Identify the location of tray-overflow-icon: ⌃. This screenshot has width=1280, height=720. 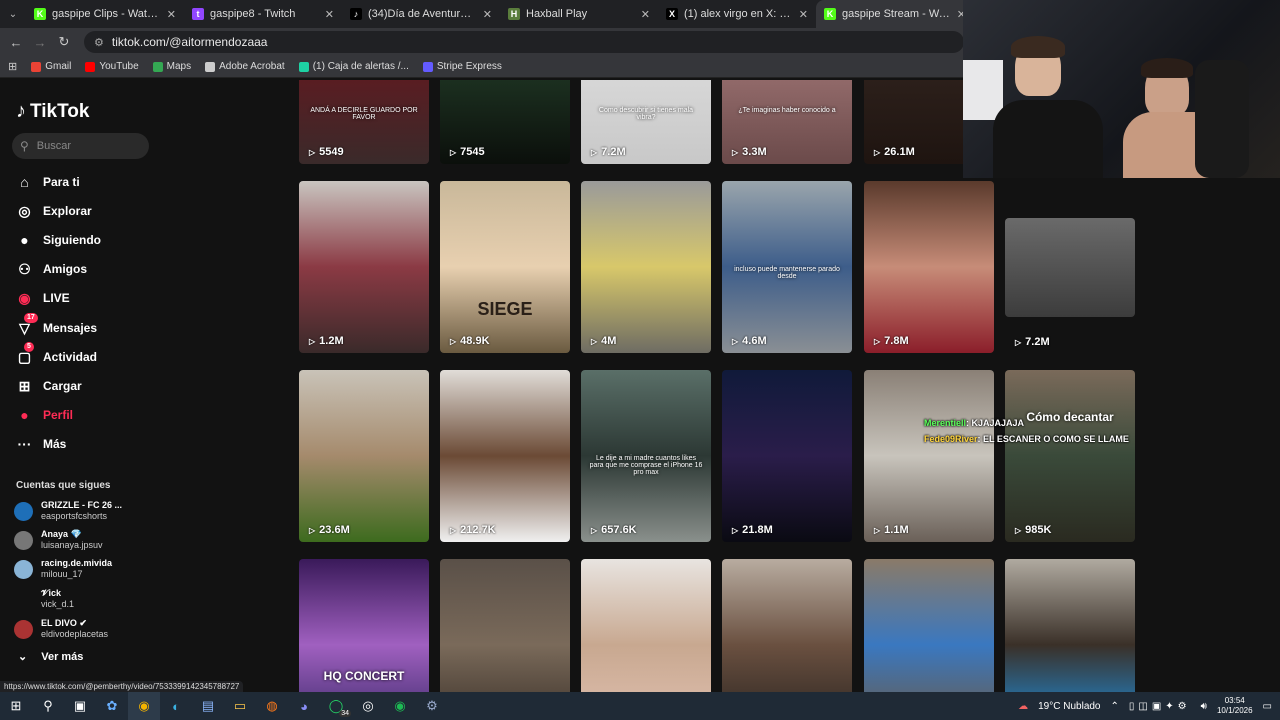
(1115, 706).